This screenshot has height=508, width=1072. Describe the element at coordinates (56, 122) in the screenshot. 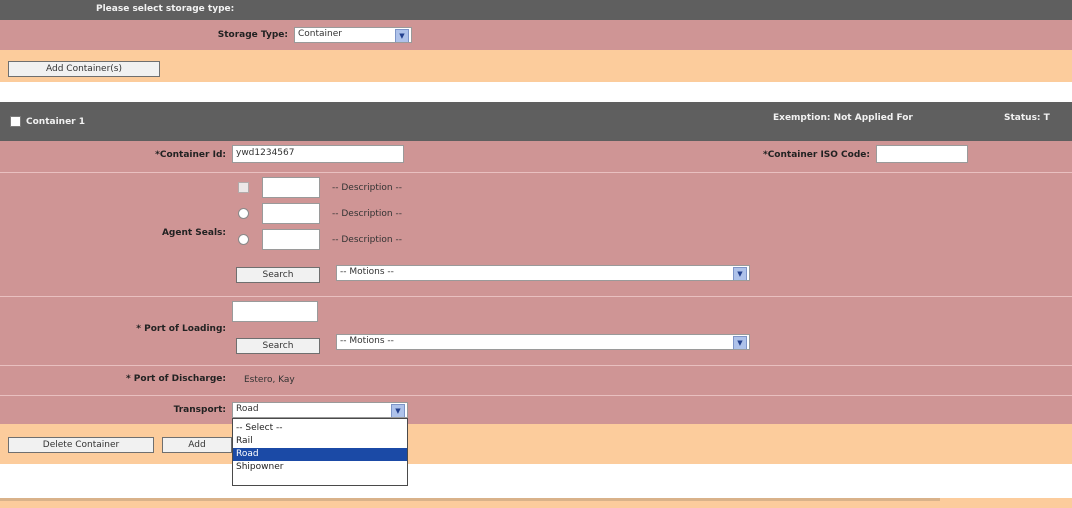

I see `container-header-title: Container 1` at that location.